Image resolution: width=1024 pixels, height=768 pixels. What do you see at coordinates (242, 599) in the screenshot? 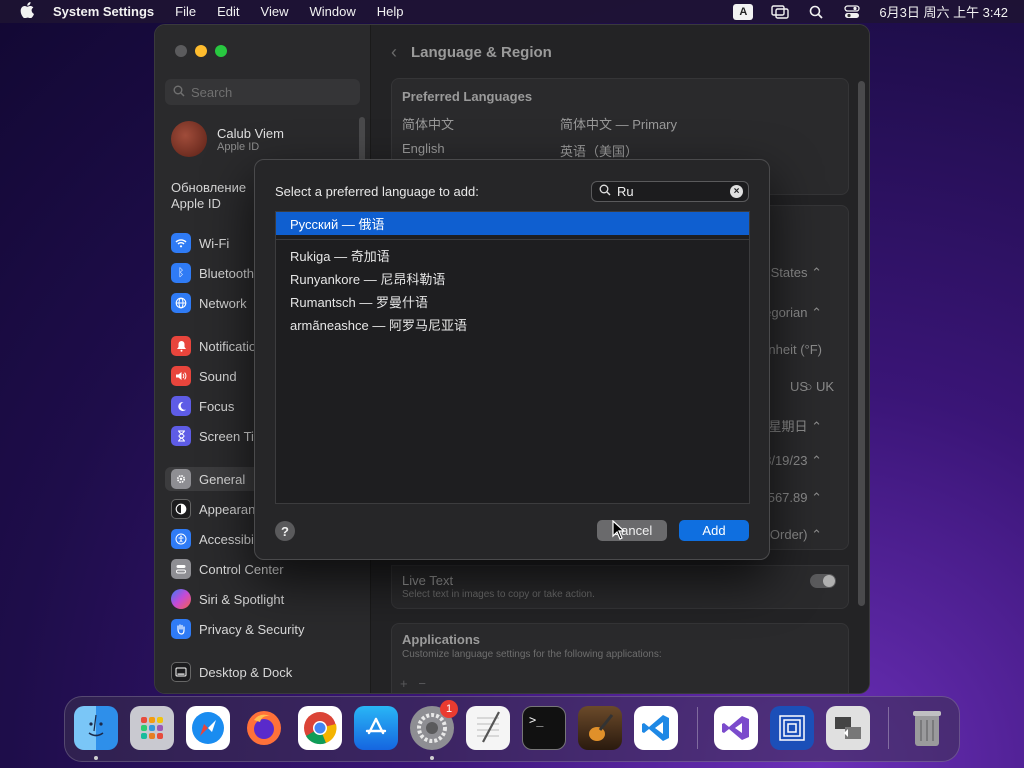
I see `sidebar-item-label: Siri & Spotlight` at bounding box center [242, 599].